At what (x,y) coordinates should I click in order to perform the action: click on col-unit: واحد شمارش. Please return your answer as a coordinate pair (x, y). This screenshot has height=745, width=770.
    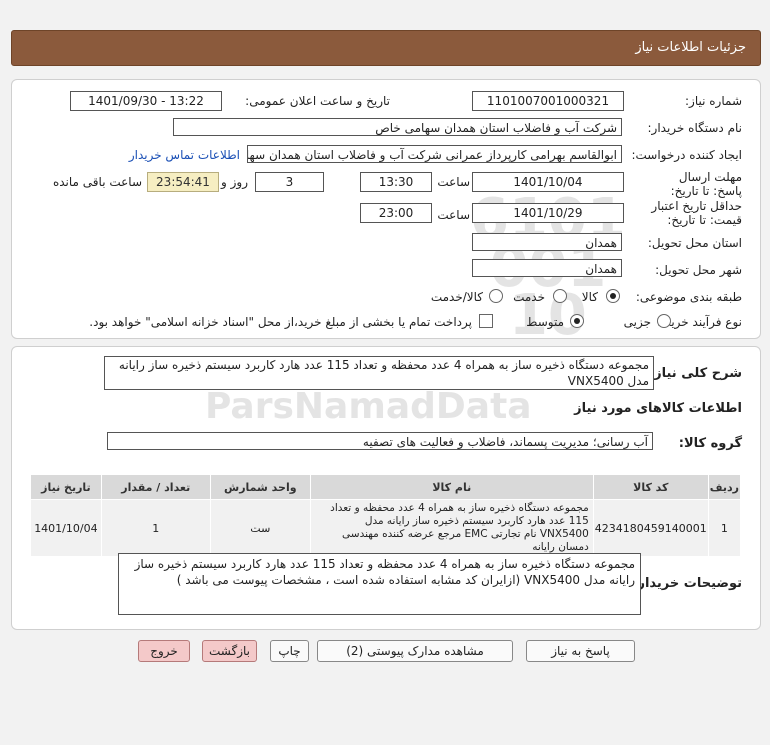
    Looking at the image, I should click on (260, 487).